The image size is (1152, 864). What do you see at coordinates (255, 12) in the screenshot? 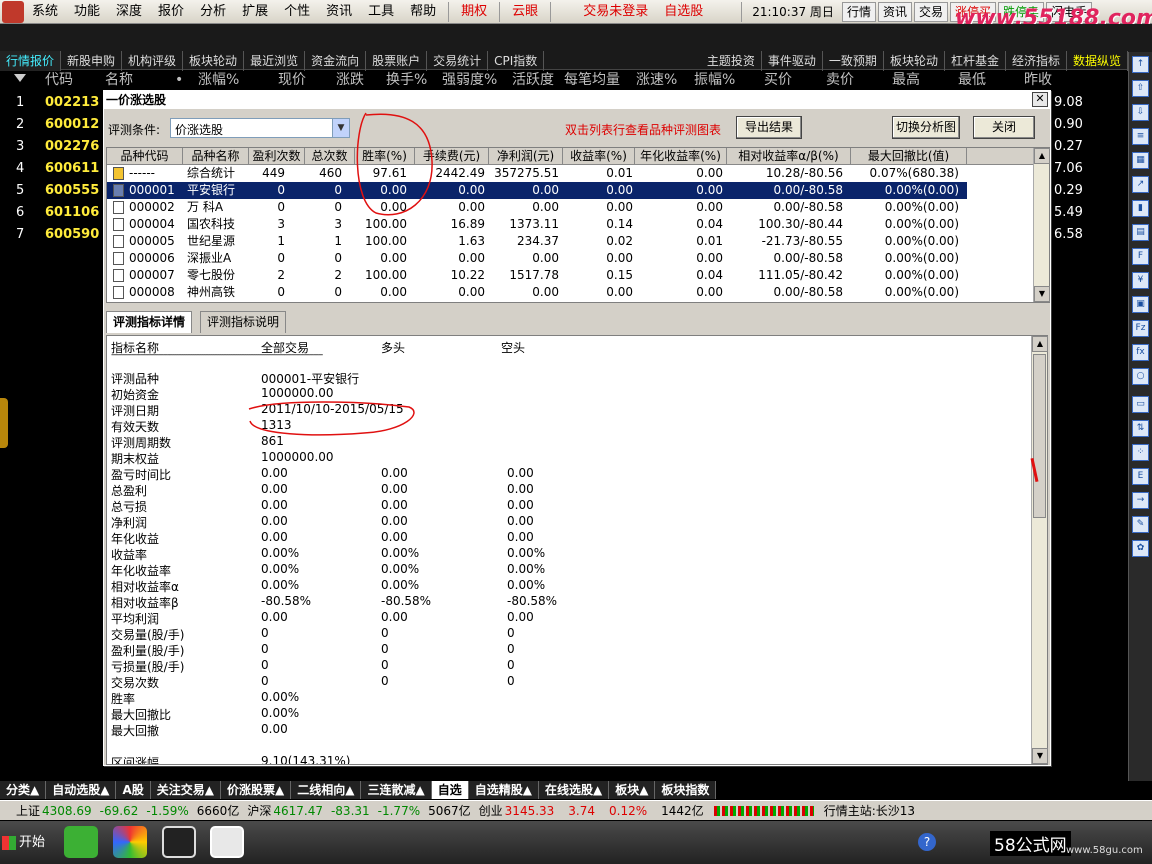
I see `menu-extend: 扩展` at bounding box center [255, 12].